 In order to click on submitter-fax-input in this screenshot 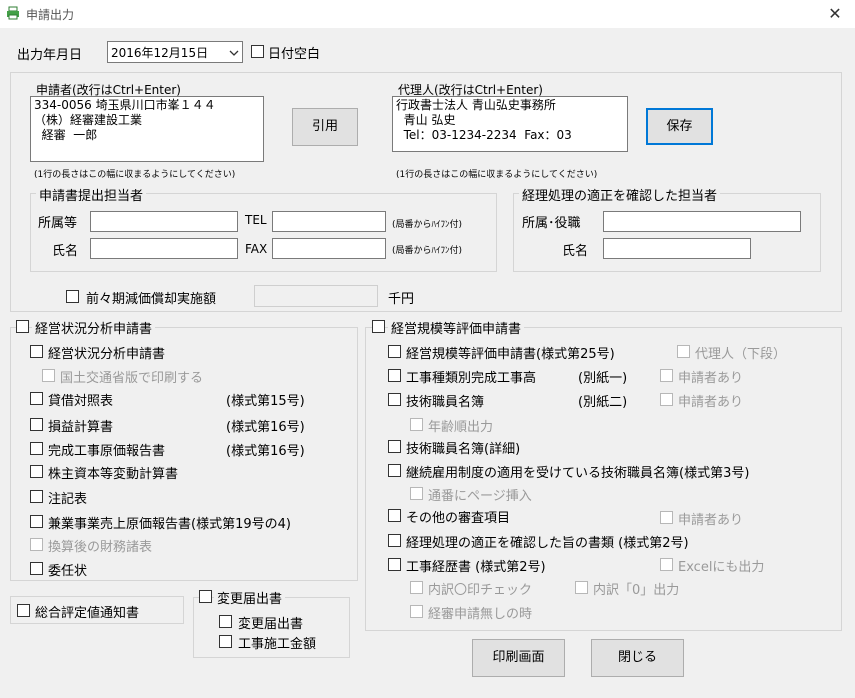, I will do `click(329, 248)`.